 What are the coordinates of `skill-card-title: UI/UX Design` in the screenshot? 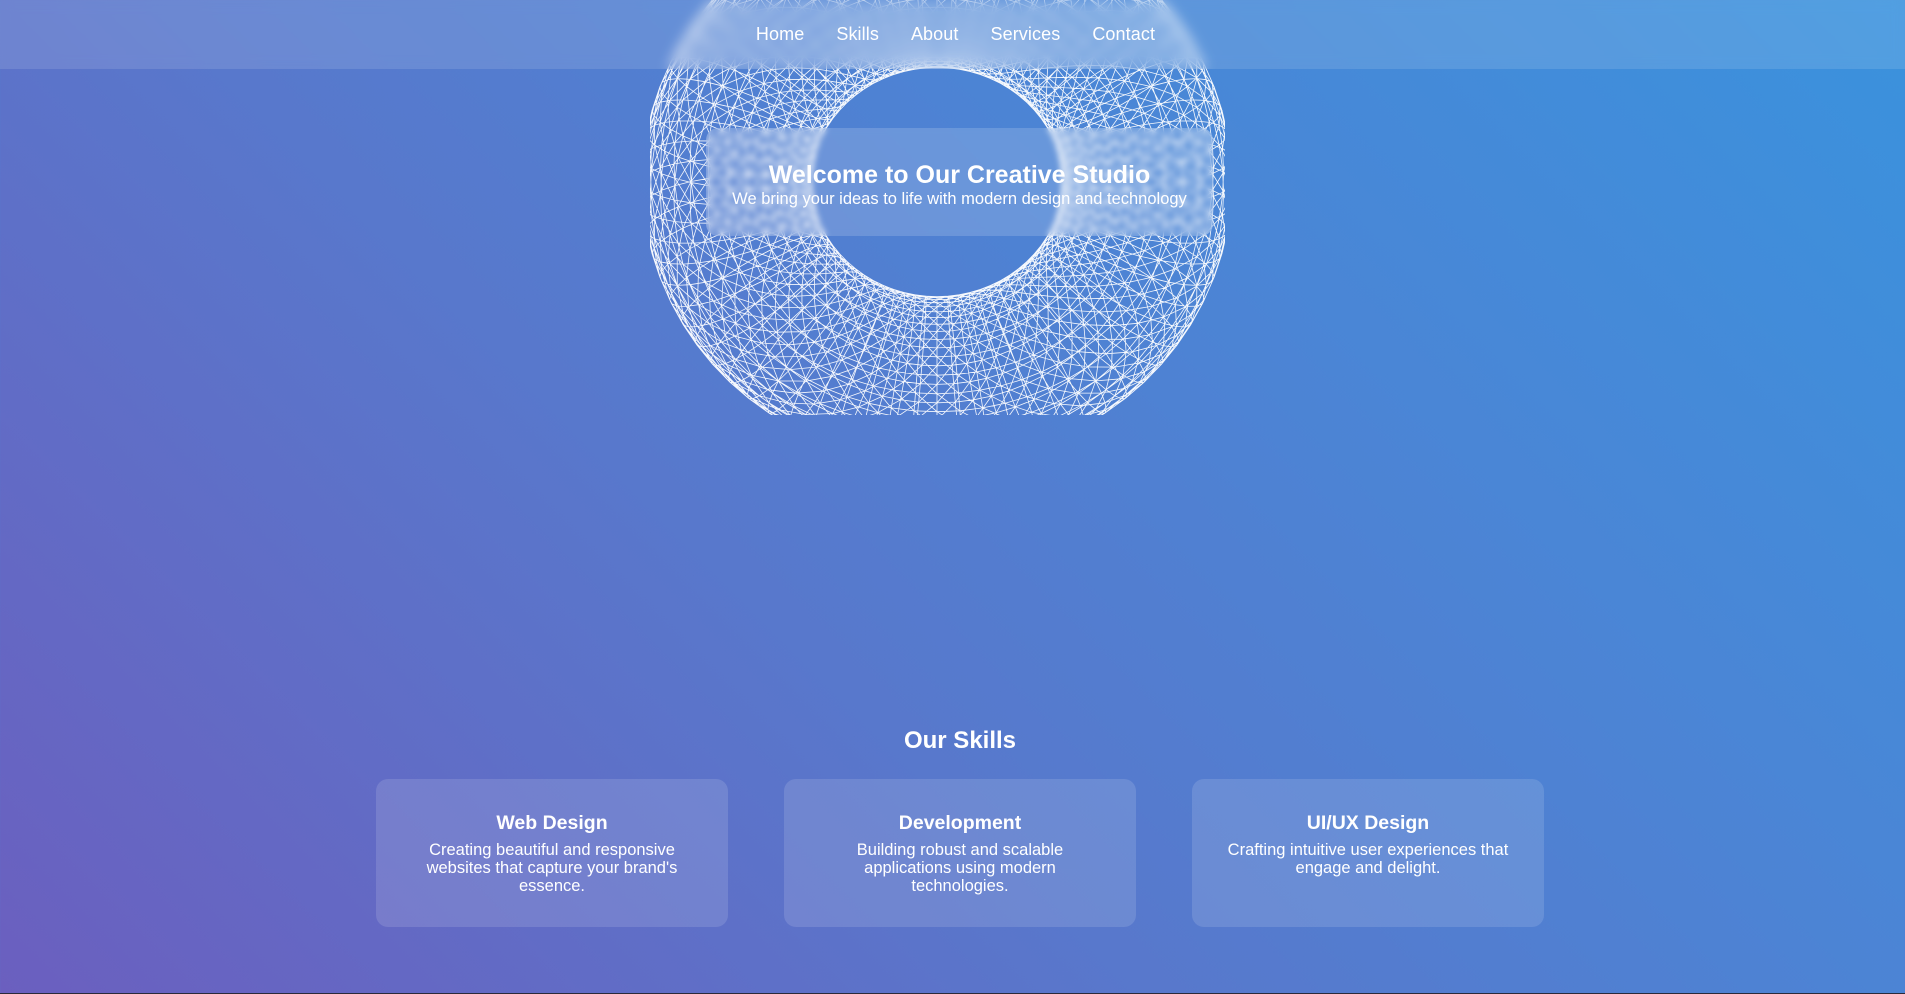 It's located at (1368, 823).